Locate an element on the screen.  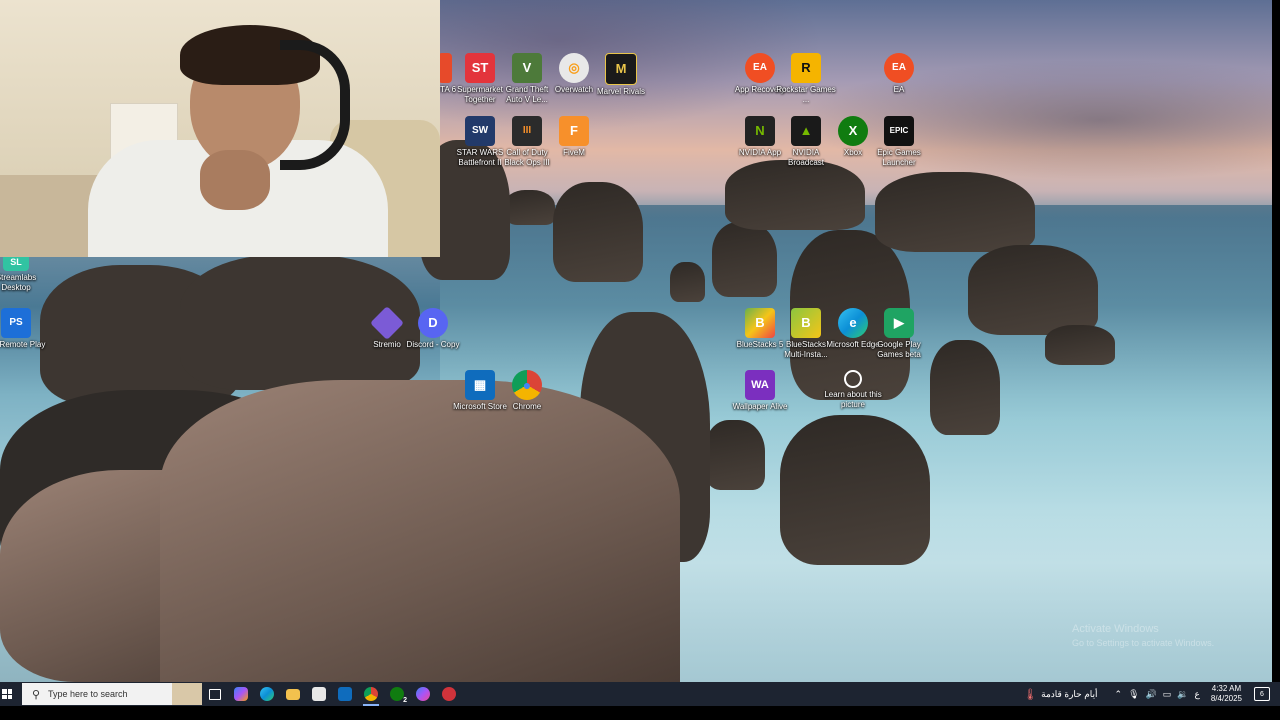
desktop-icon-streamlabs: SL Streamlabs Desktop is located at coordinates (23, 273).